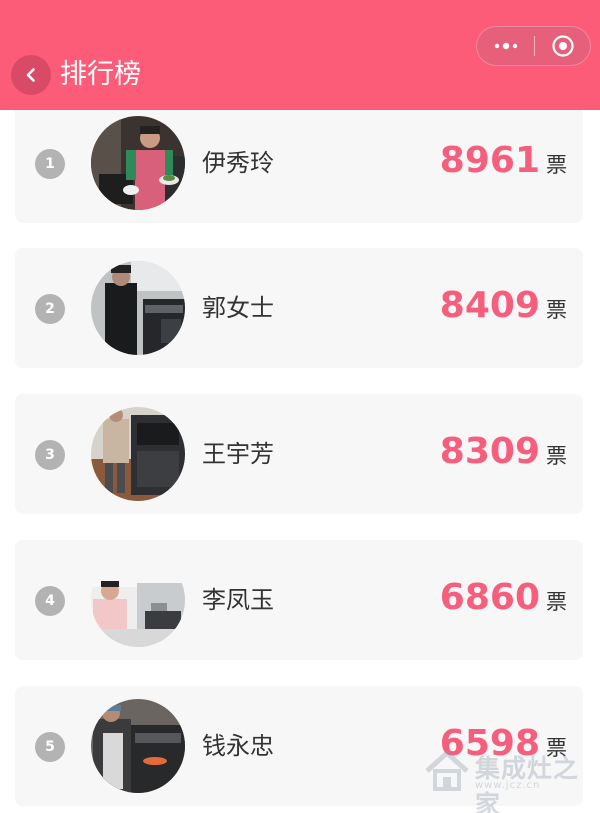 The width and height of the screenshot is (600, 813). What do you see at coordinates (508, 785) in the screenshot?
I see `watermark-url: www.jcz.cn` at bounding box center [508, 785].